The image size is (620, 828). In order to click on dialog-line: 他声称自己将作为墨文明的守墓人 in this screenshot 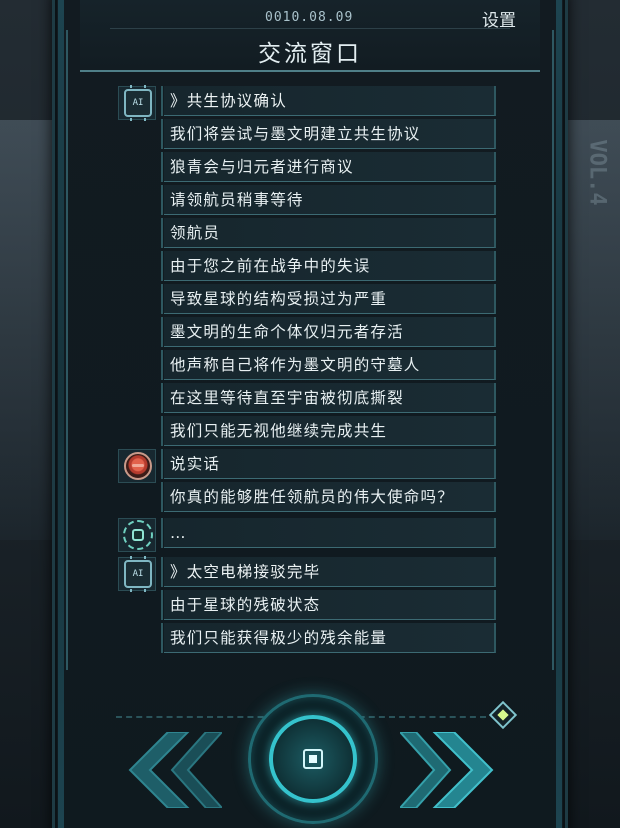, I will do `click(328, 365)`.